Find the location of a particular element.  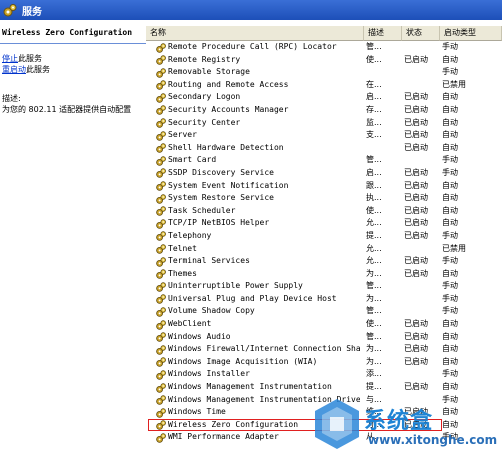

service-row: Shell Hardware Detection 已启动 自动 is located at coordinates (324, 148).